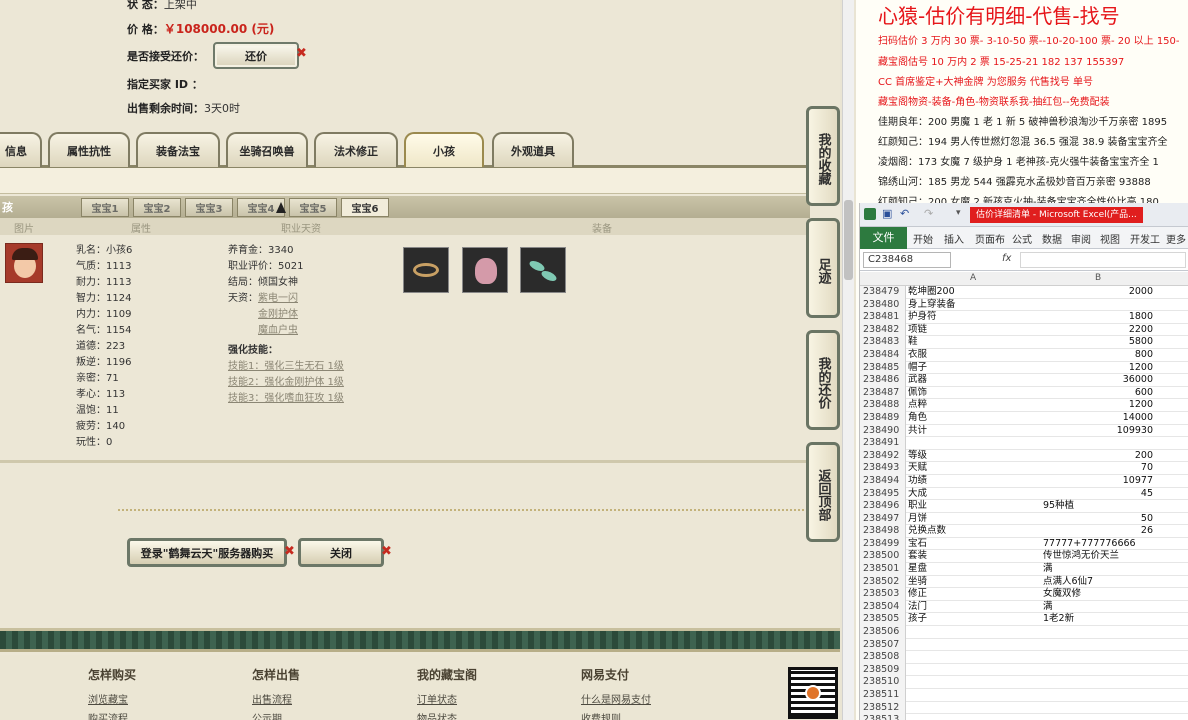 Image resolution: width=1188 pixels, height=720 pixels. I want to click on cell-b: 600, so click(1098, 393).